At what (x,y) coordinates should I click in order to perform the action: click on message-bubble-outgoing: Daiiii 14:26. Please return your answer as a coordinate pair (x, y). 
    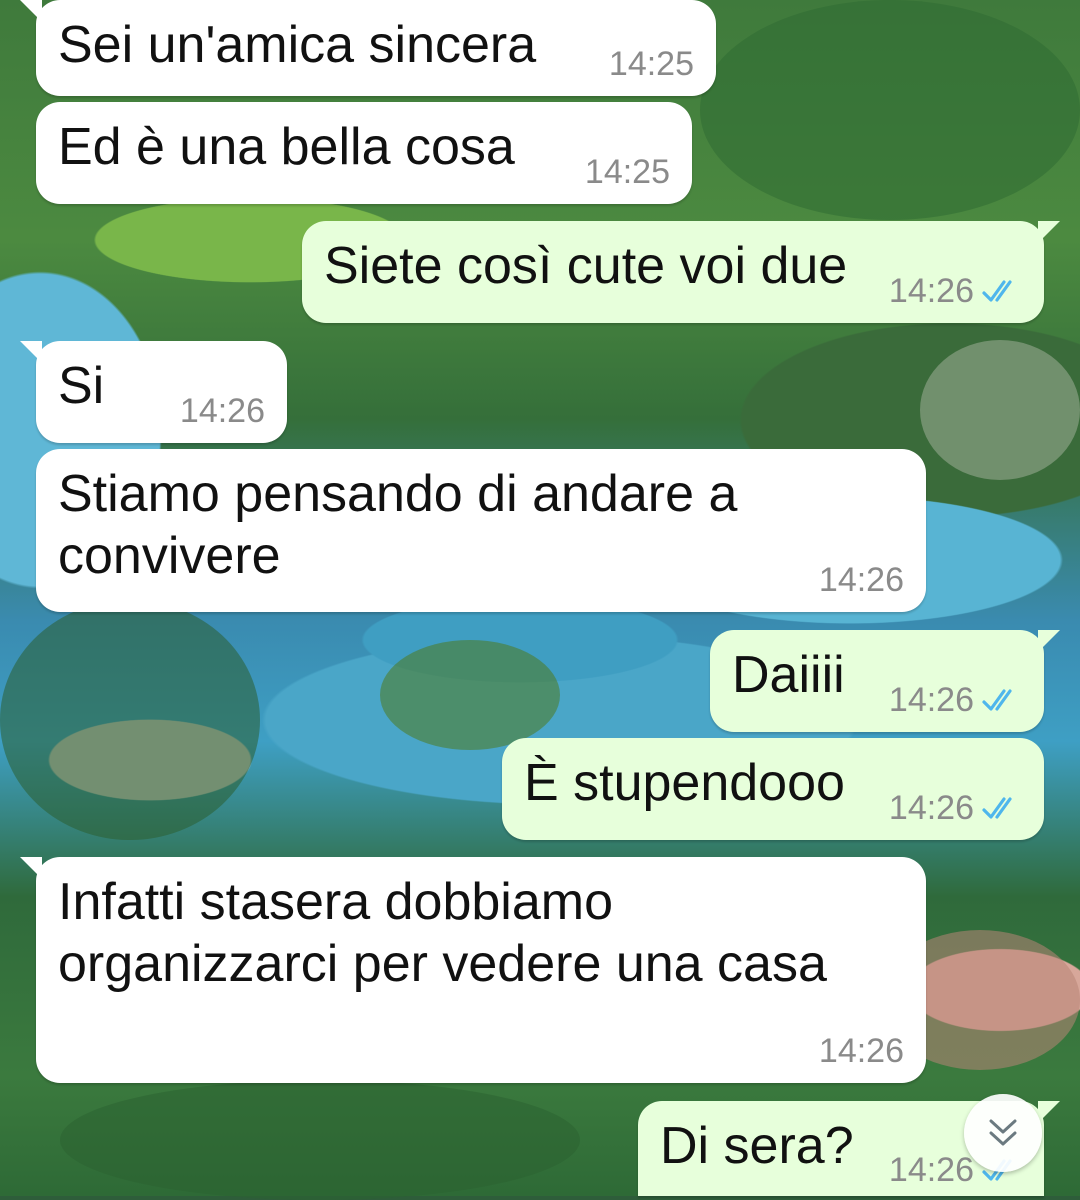
    Looking at the image, I should click on (885, 681).